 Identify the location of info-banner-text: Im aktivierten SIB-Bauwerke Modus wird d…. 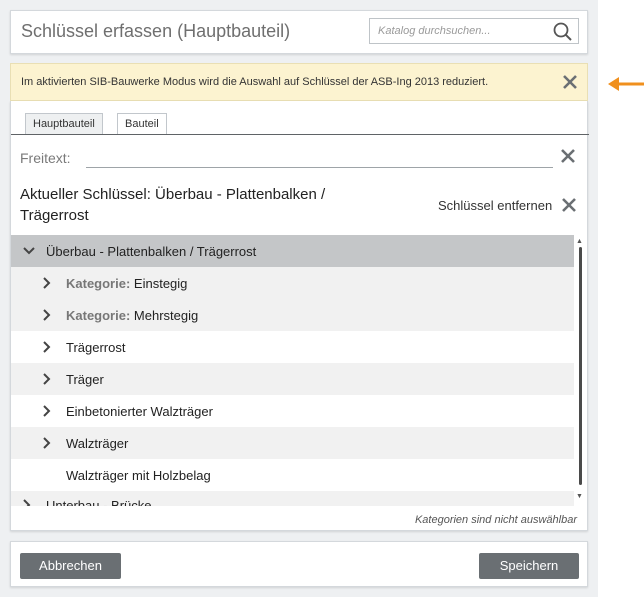
(255, 82).